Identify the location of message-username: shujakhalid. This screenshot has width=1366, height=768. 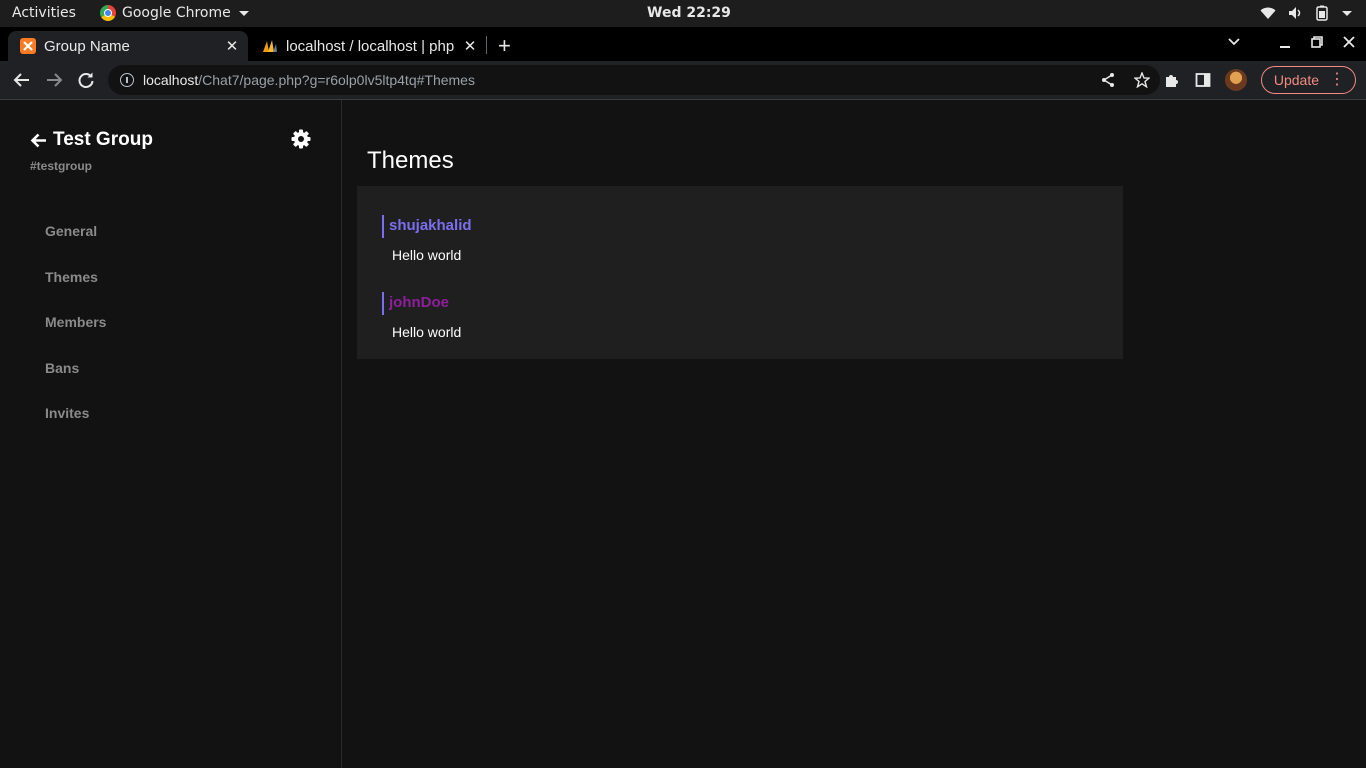
(427, 226).